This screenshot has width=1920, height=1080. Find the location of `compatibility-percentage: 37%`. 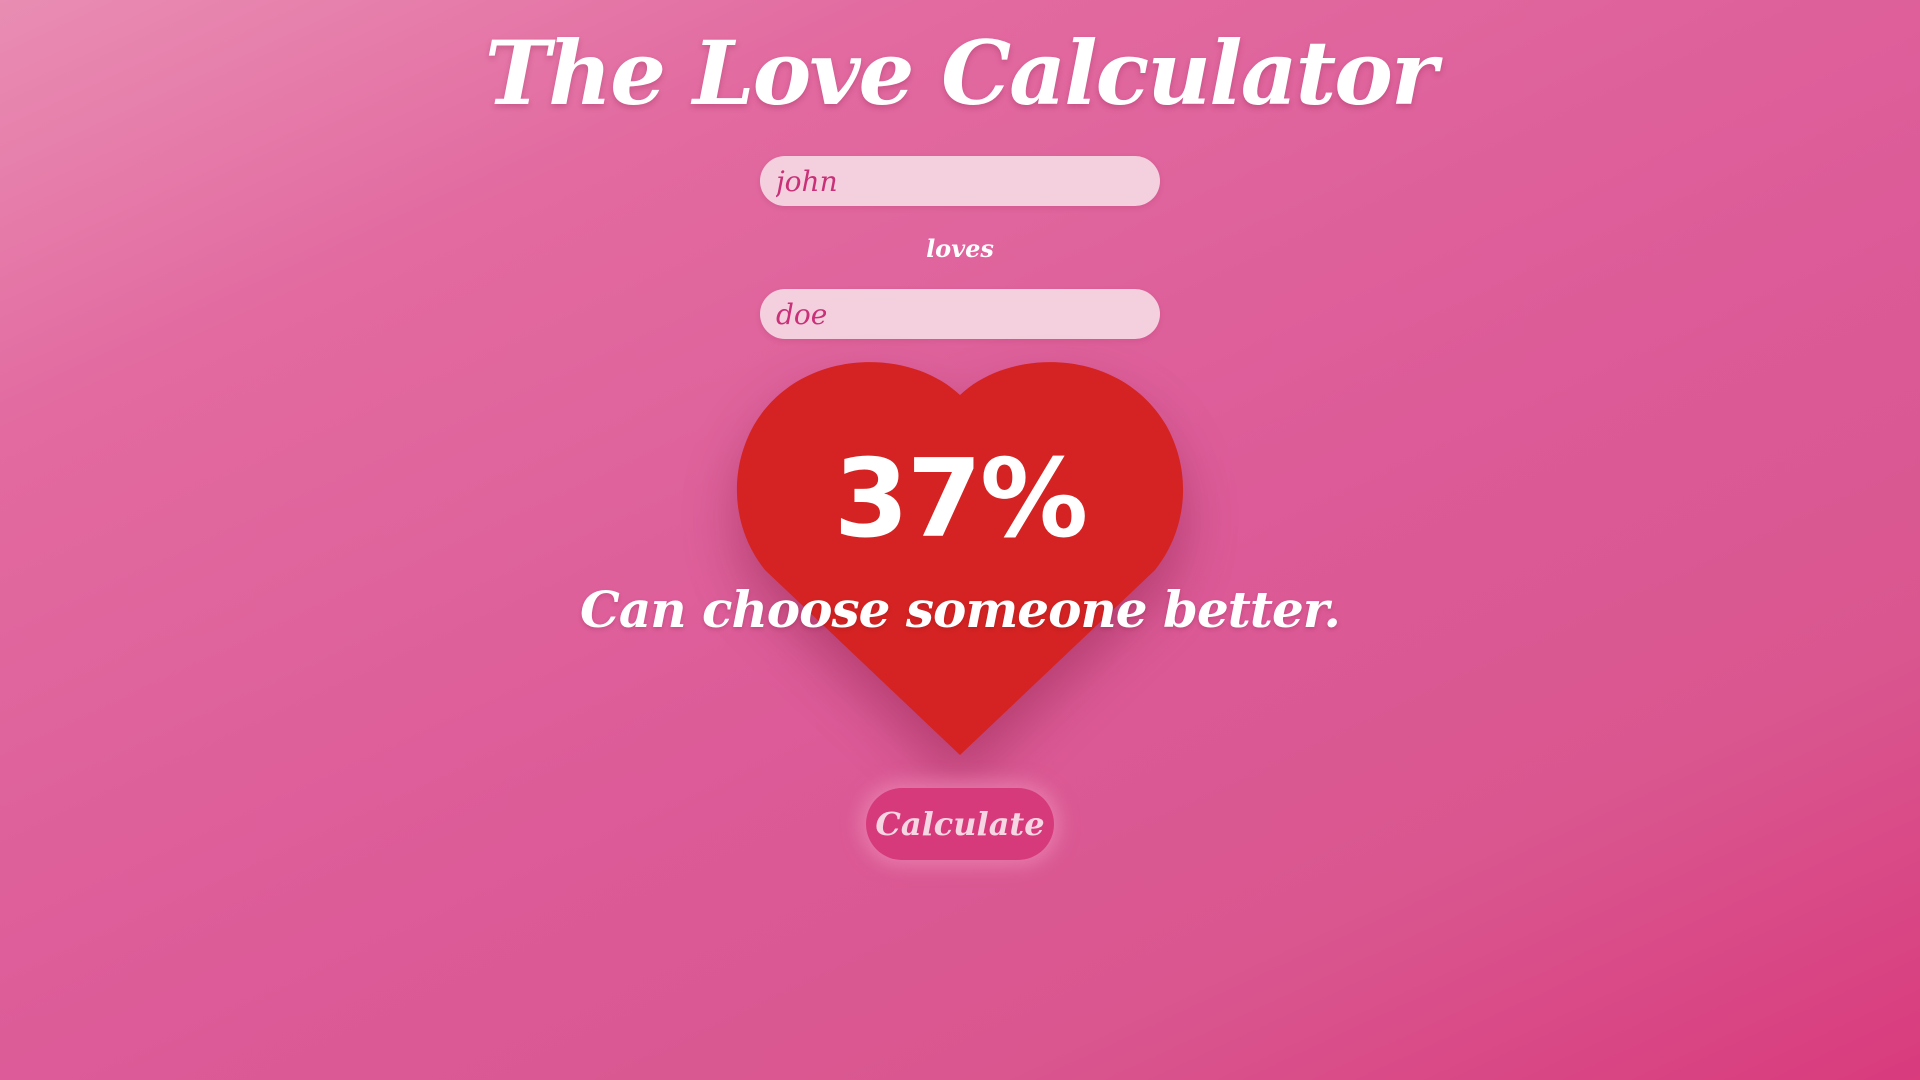

compatibility-percentage: 37% is located at coordinates (961, 499).